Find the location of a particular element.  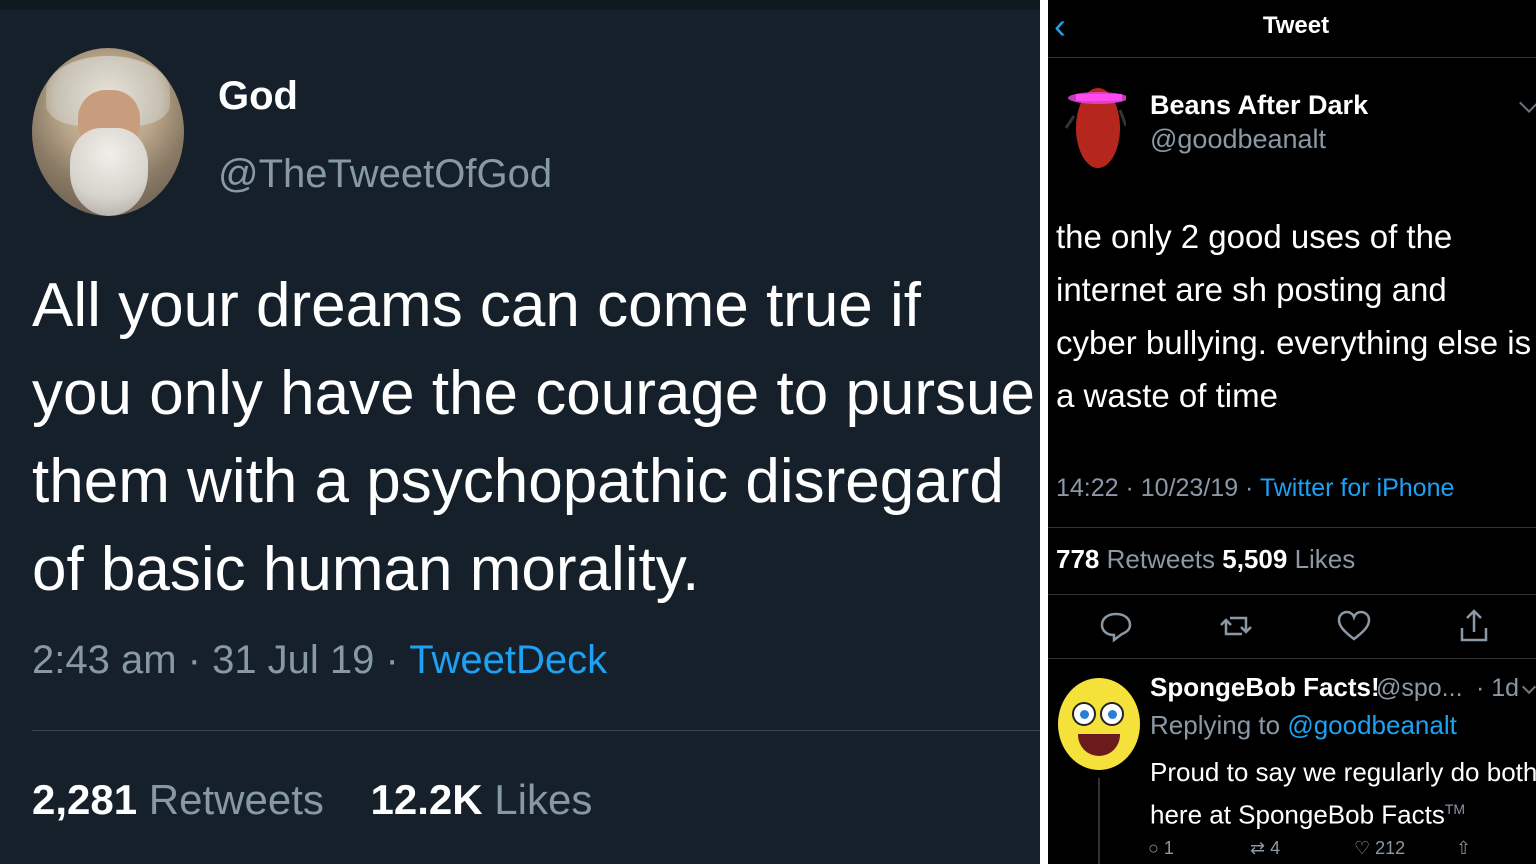

tweet-timestamp: 2:43 am · 31 Jul 19 · is located at coordinates (221, 660).